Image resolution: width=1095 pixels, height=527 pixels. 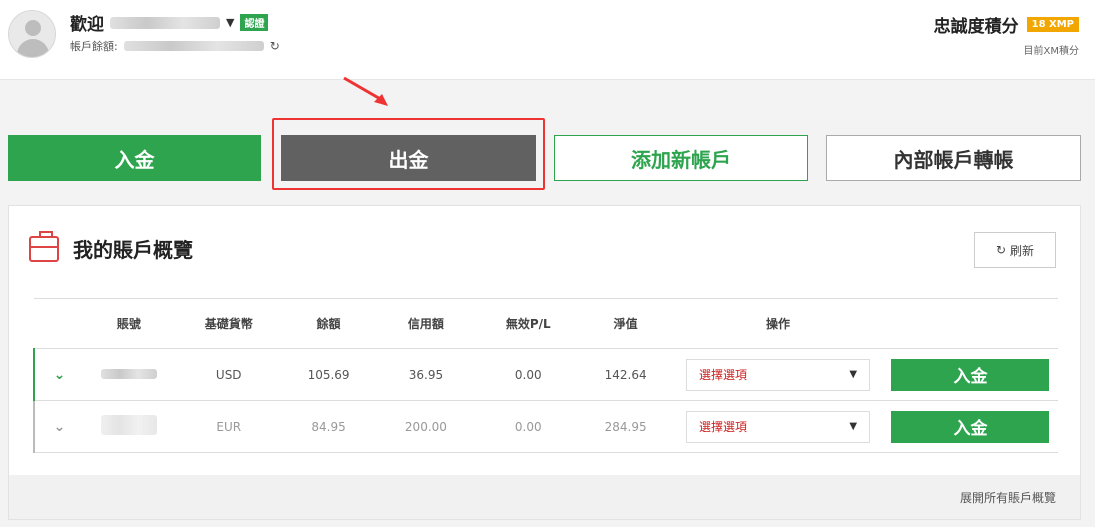 What do you see at coordinates (528, 323) in the screenshot?
I see `col-pl: 無效P/L` at bounding box center [528, 323].